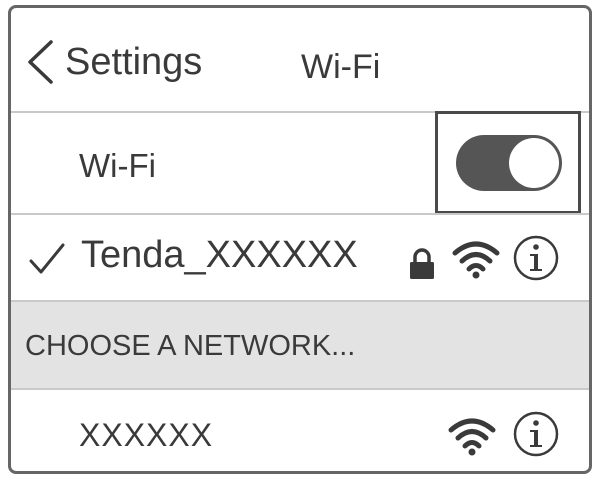 The image size is (602, 481). I want to click on wifi-toggle-switch, so click(509, 163).